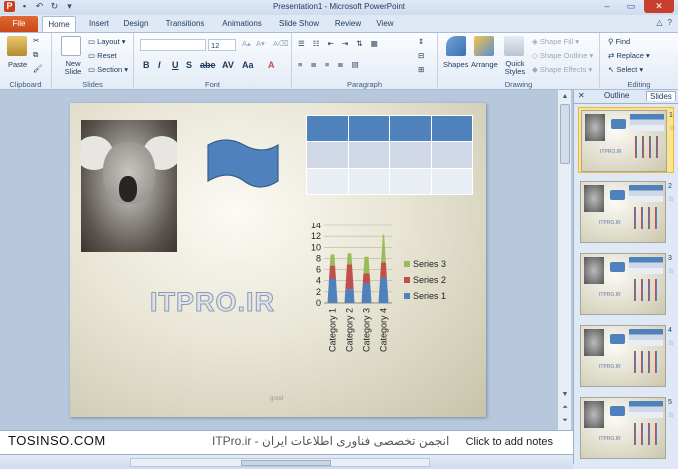  What do you see at coordinates (277, 399) in the screenshot?
I see `small-caption: good` at bounding box center [277, 399].